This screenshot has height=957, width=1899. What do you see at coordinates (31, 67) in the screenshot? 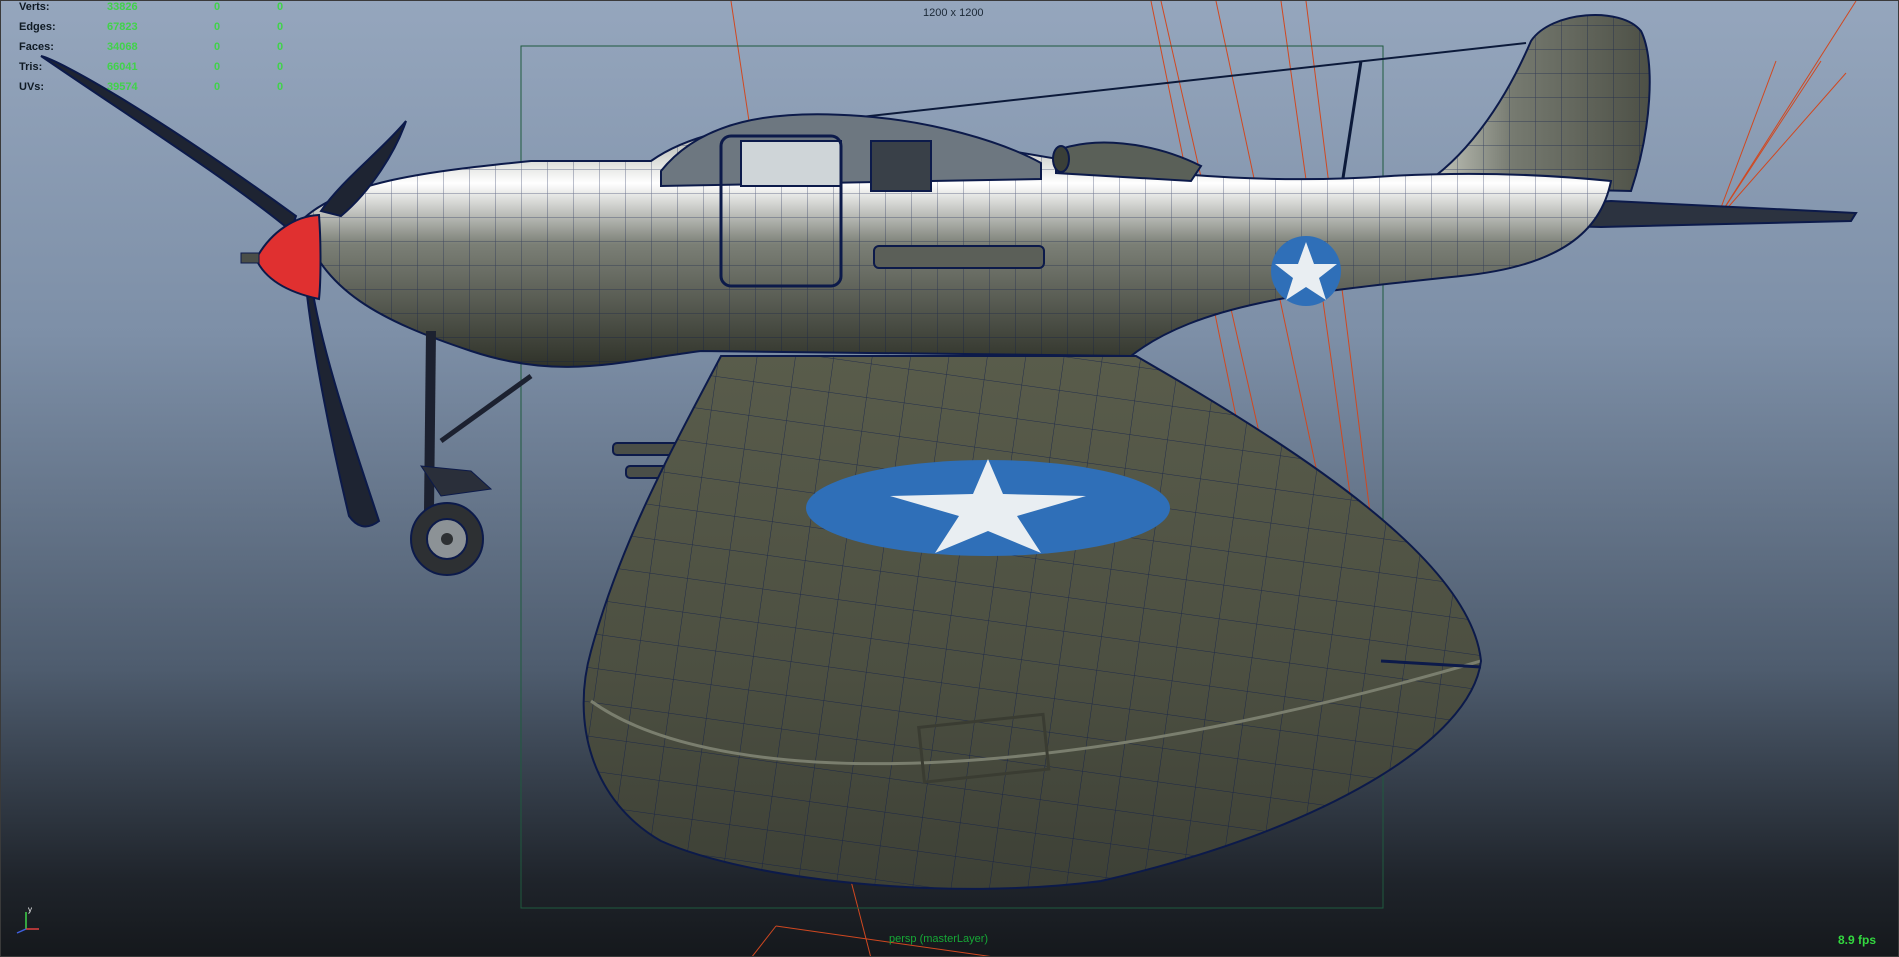
I see `hud-label: Tris:` at bounding box center [31, 67].